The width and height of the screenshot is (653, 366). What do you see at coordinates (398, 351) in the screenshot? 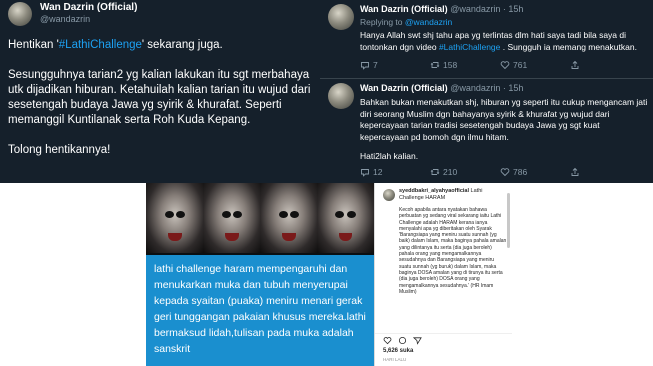
I see `like-count: 5,626 suka` at bounding box center [398, 351].